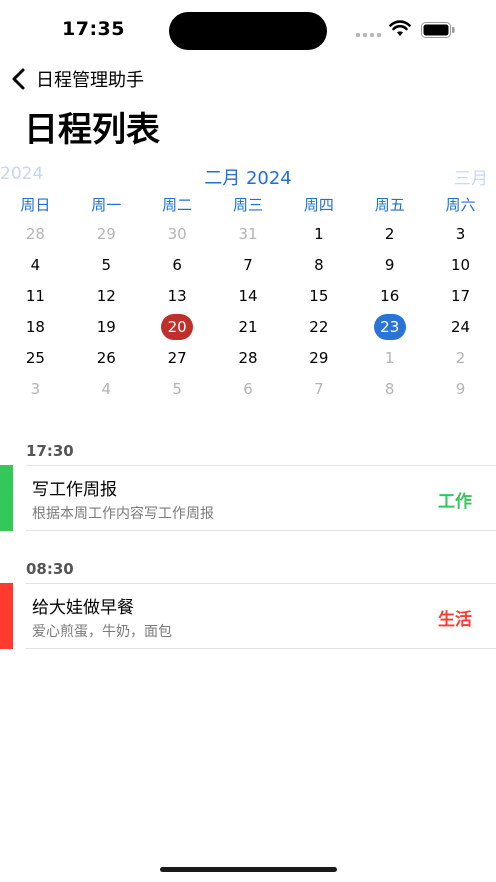 This screenshot has width=496, height=882. What do you see at coordinates (460, 326) in the screenshot?
I see `calendar-day: 24` at bounding box center [460, 326].